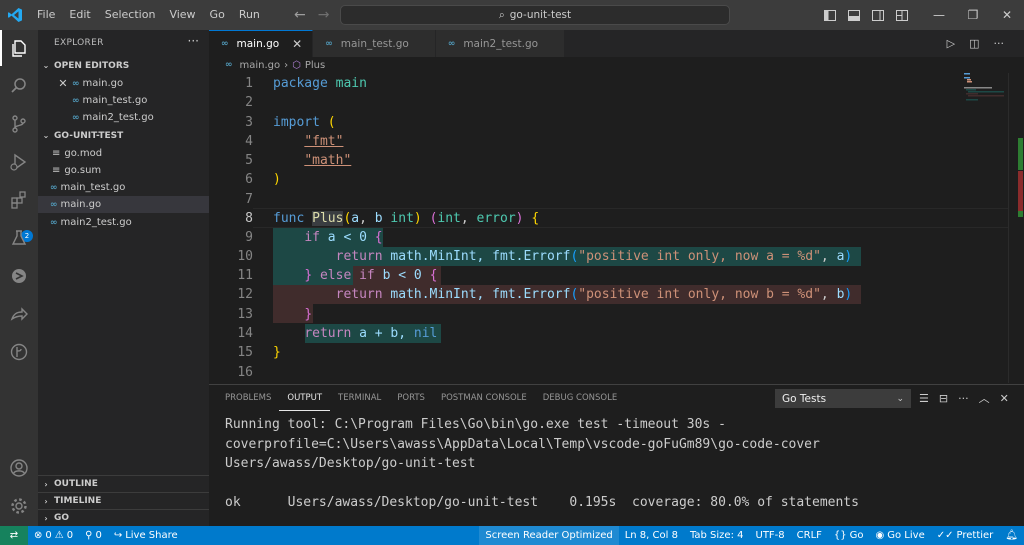 The width and height of the screenshot is (1024, 545). I want to click on tab-postman-console: POSTMAN CONSOLE, so click(484, 398).